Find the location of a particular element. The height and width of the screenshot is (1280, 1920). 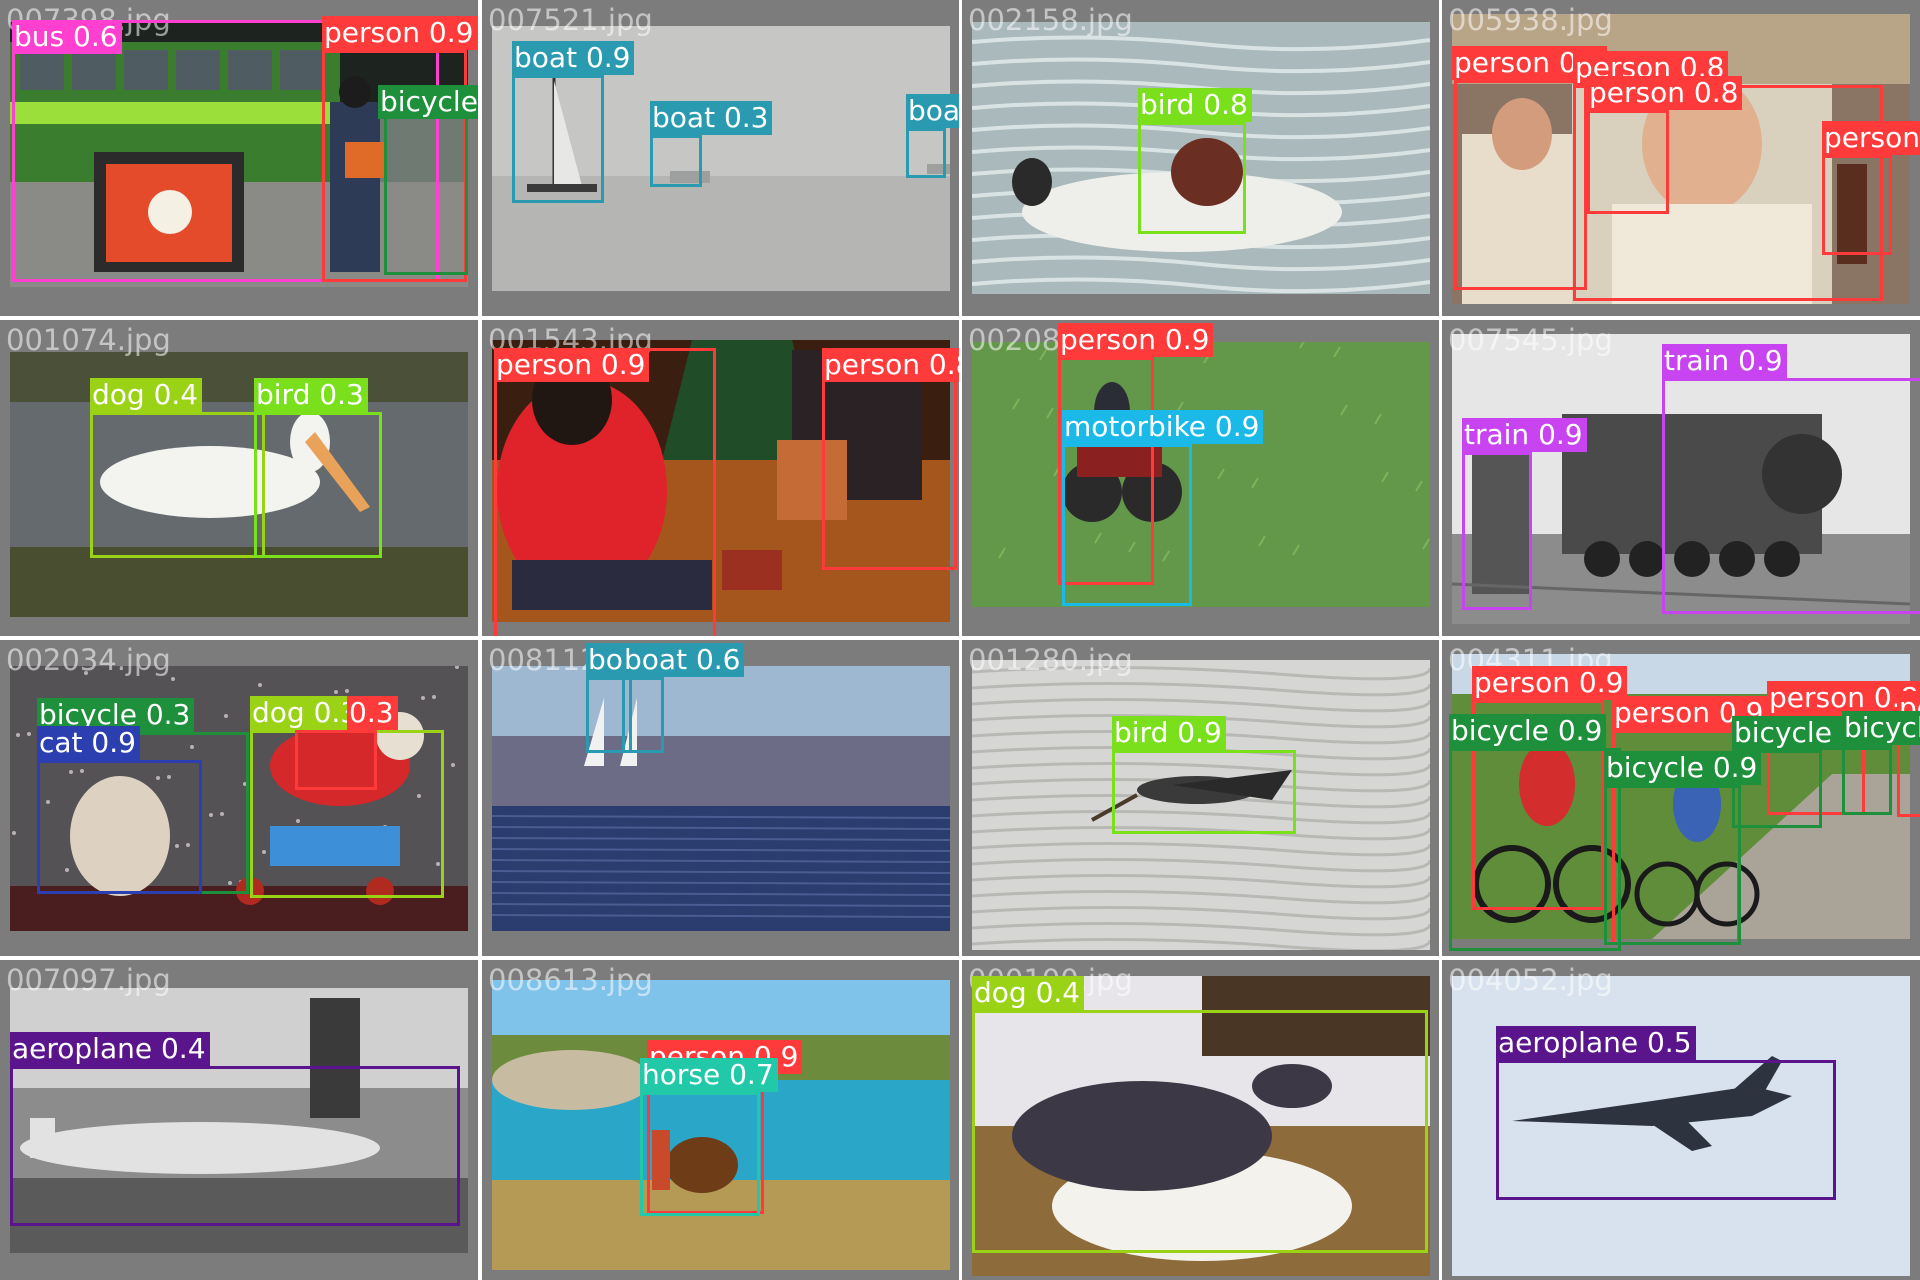

tile-007097: 007097.jpg aeroplane 0.4 is located at coordinates (239, 1120).